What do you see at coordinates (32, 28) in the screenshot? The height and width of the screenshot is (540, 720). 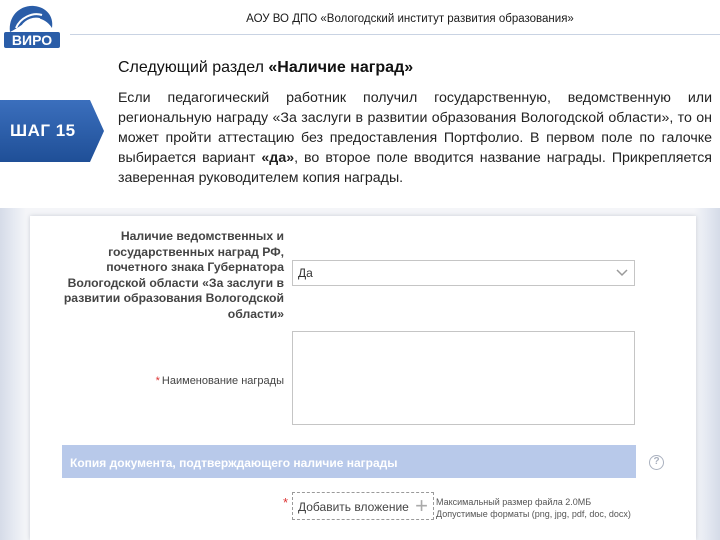 I see `viro-logo: ВИРО` at bounding box center [32, 28].